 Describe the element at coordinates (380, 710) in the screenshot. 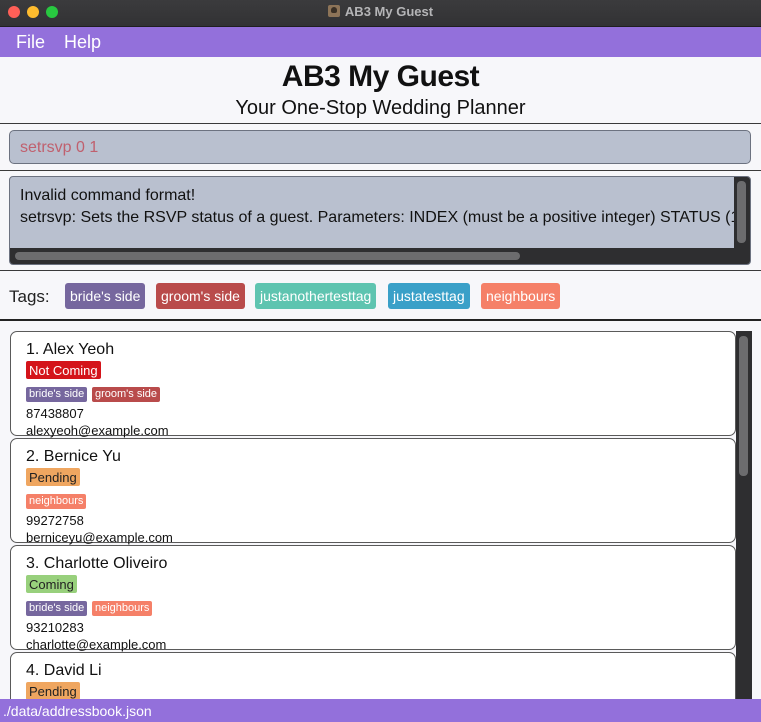

I see `status-bar: ./data/addressbook.json` at that location.